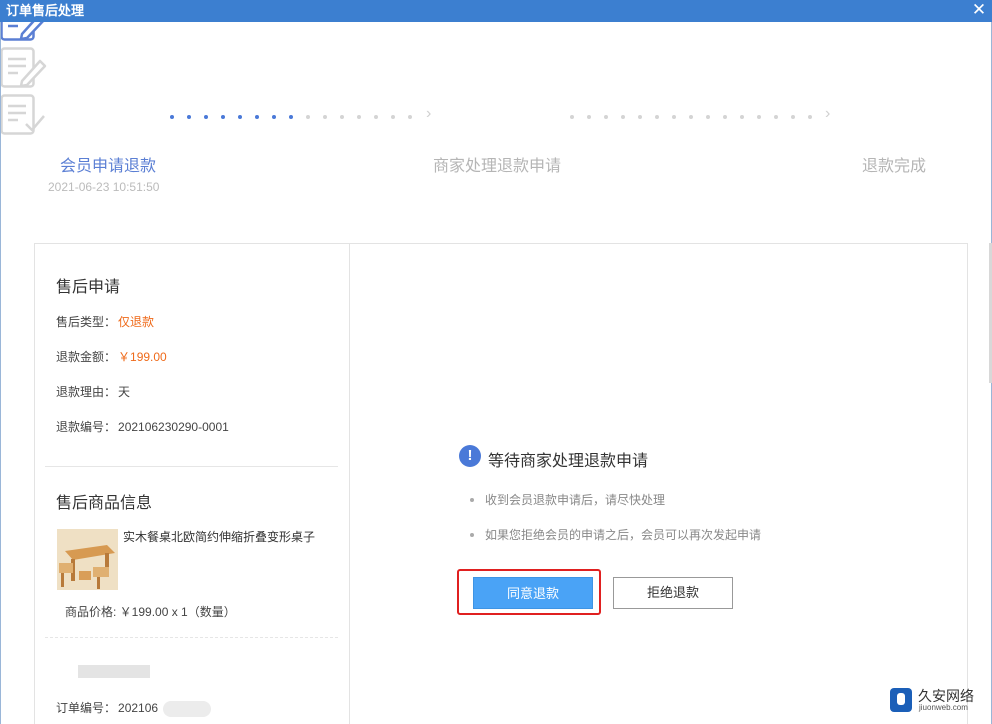 The width and height of the screenshot is (992, 724). Describe the element at coordinates (87, 559) in the screenshot. I see `product-thumbnail` at that location.